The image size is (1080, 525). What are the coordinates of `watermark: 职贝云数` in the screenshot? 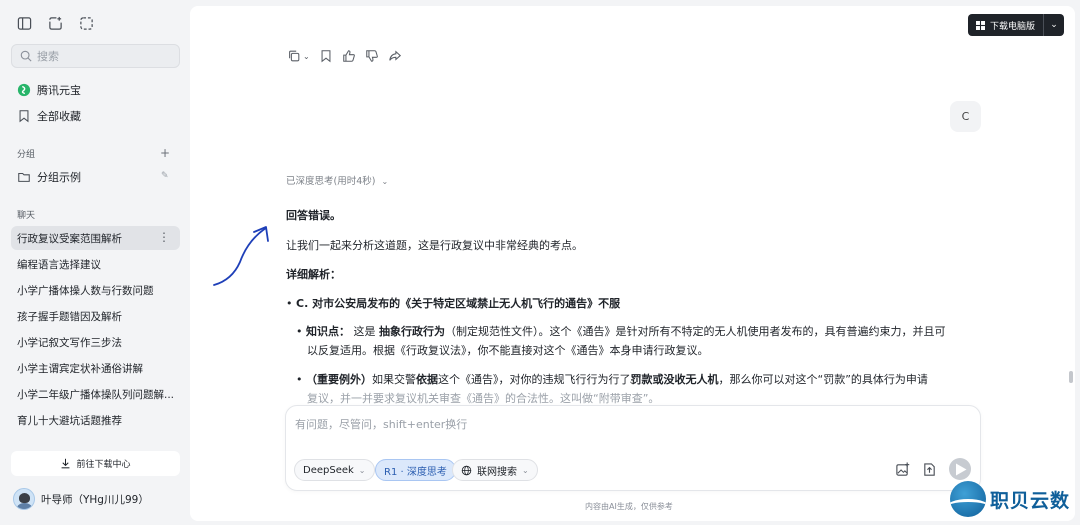 It's located at (1010, 499).